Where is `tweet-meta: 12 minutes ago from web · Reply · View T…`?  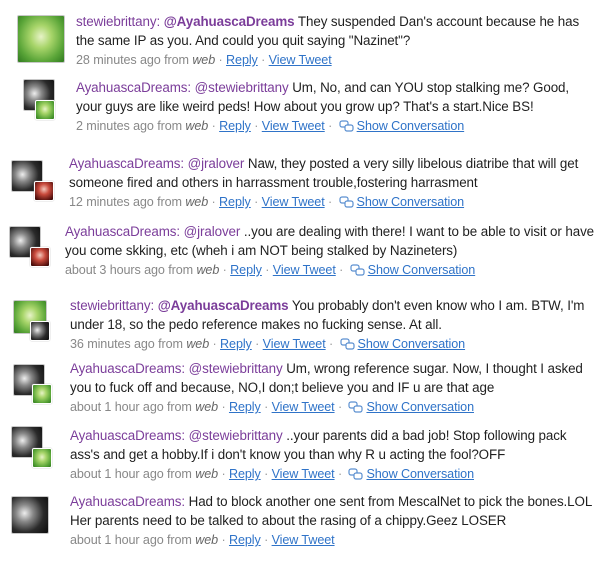
tweet-meta: 12 minutes ago from web · Reply · View T… is located at coordinates (329, 202).